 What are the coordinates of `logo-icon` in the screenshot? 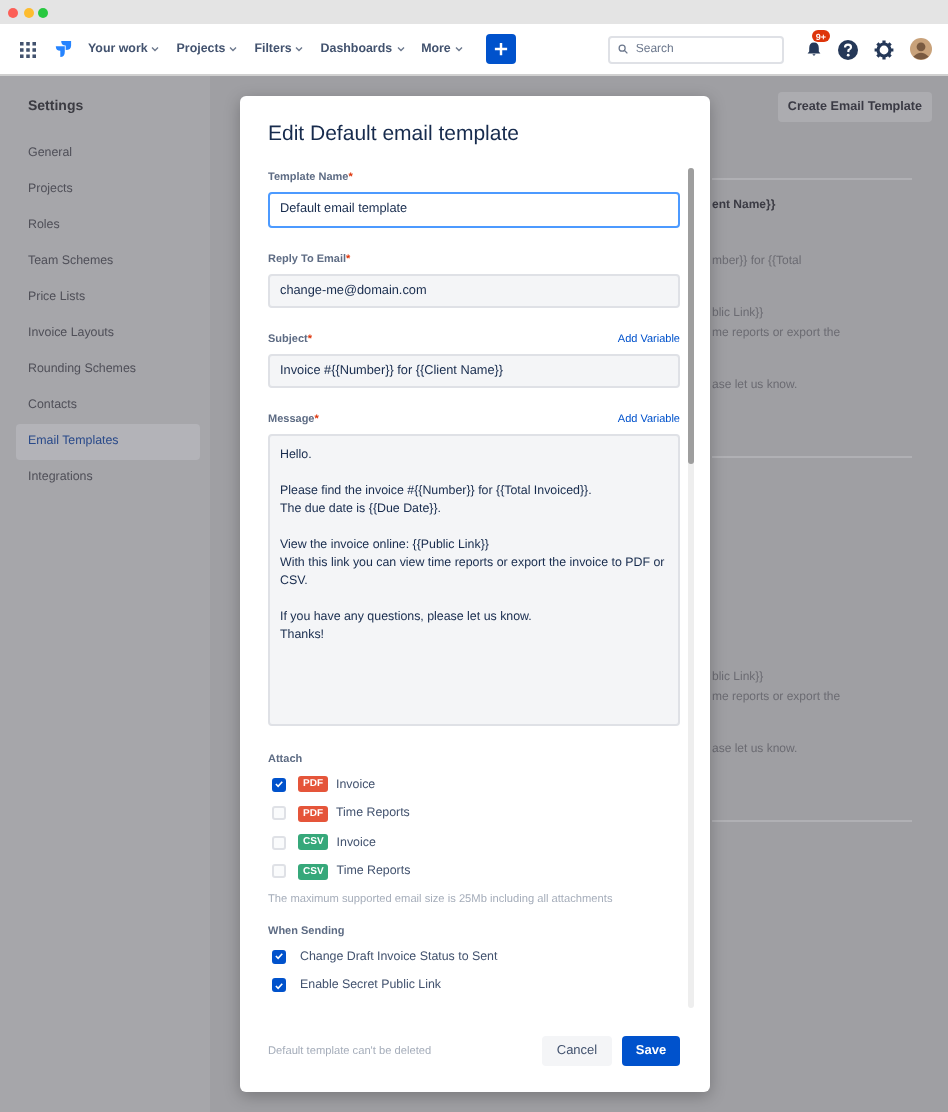 It's located at (63, 49).